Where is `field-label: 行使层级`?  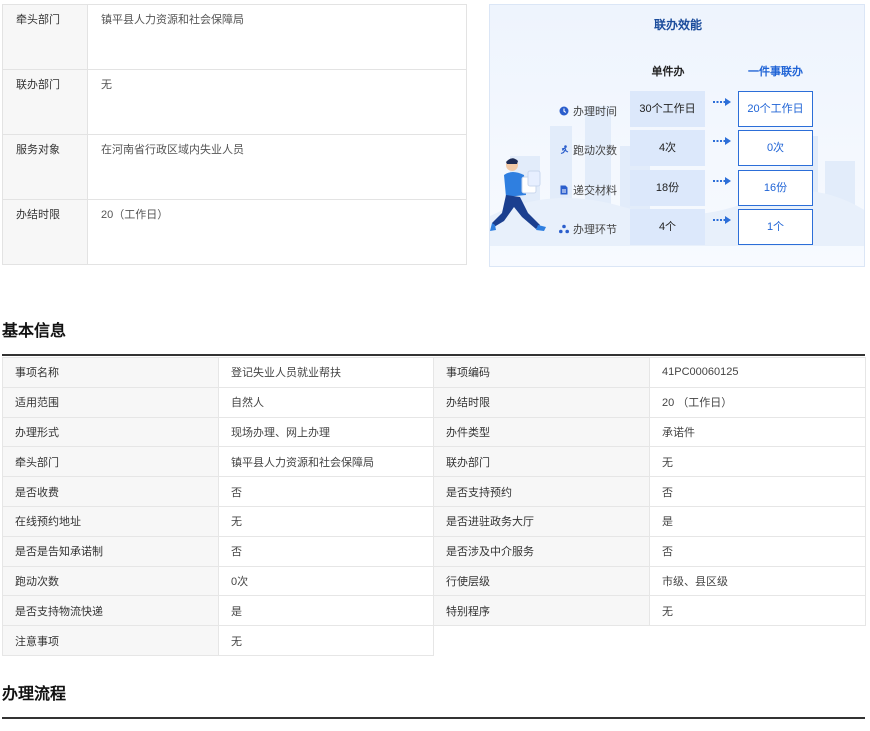 field-label: 行使层级 is located at coordinates (541, 581).